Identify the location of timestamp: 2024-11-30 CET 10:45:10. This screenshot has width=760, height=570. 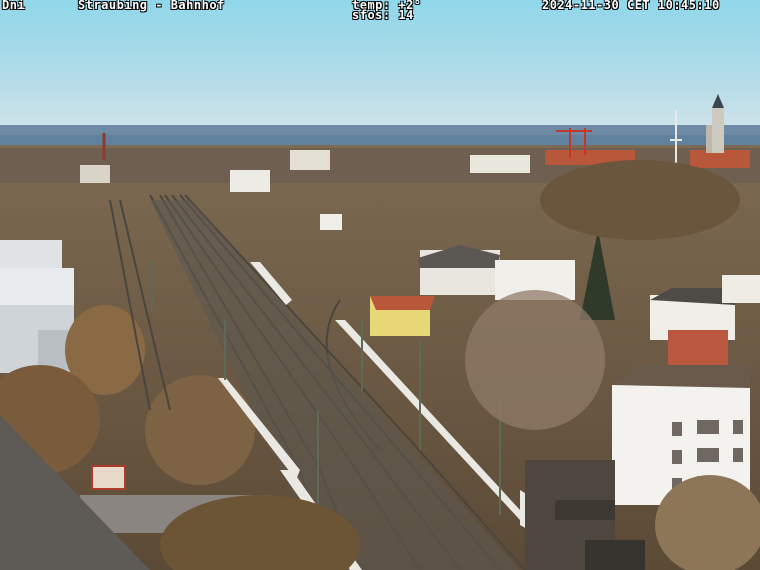
(631, 6).